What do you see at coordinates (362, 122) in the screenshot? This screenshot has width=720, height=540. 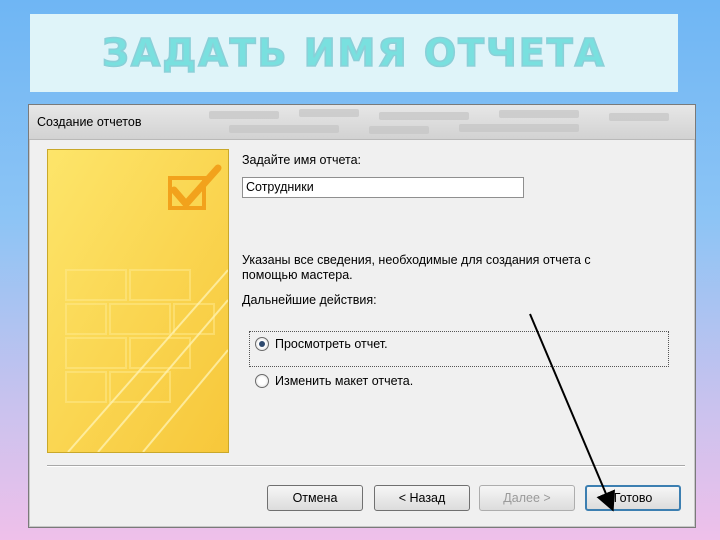 I see `dialog-titlebar: Создание отчетов` at bounding box center [362, 122].